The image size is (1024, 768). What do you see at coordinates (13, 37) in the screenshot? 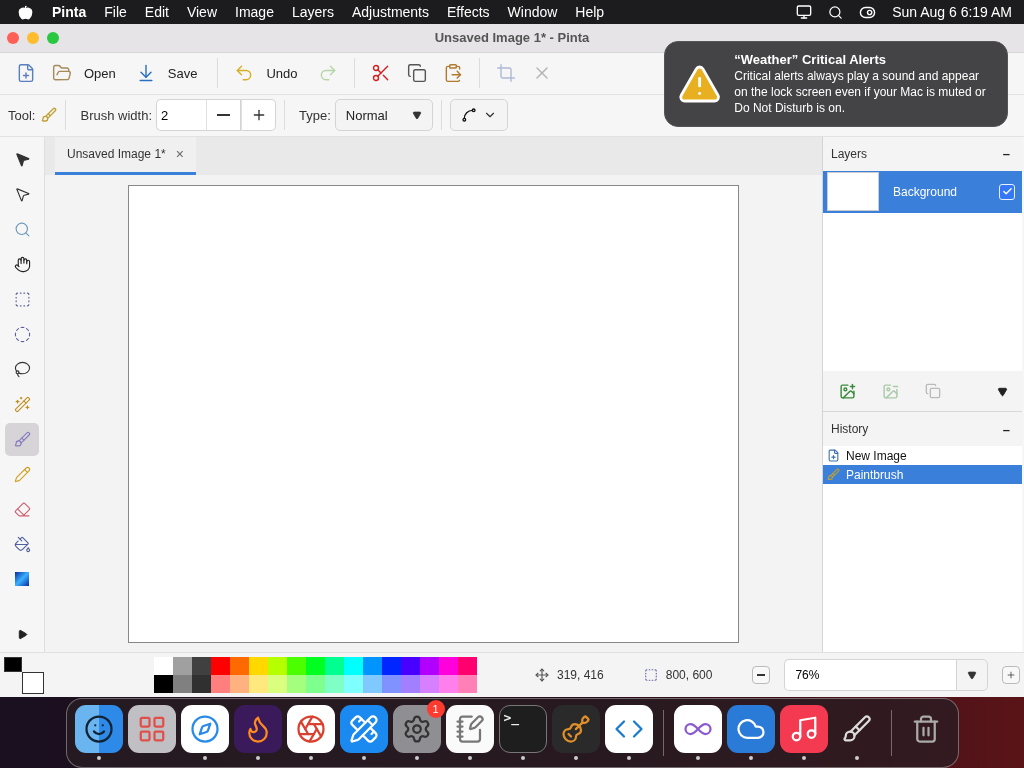
I see `close-window-button` at bounding box center [13, 37].